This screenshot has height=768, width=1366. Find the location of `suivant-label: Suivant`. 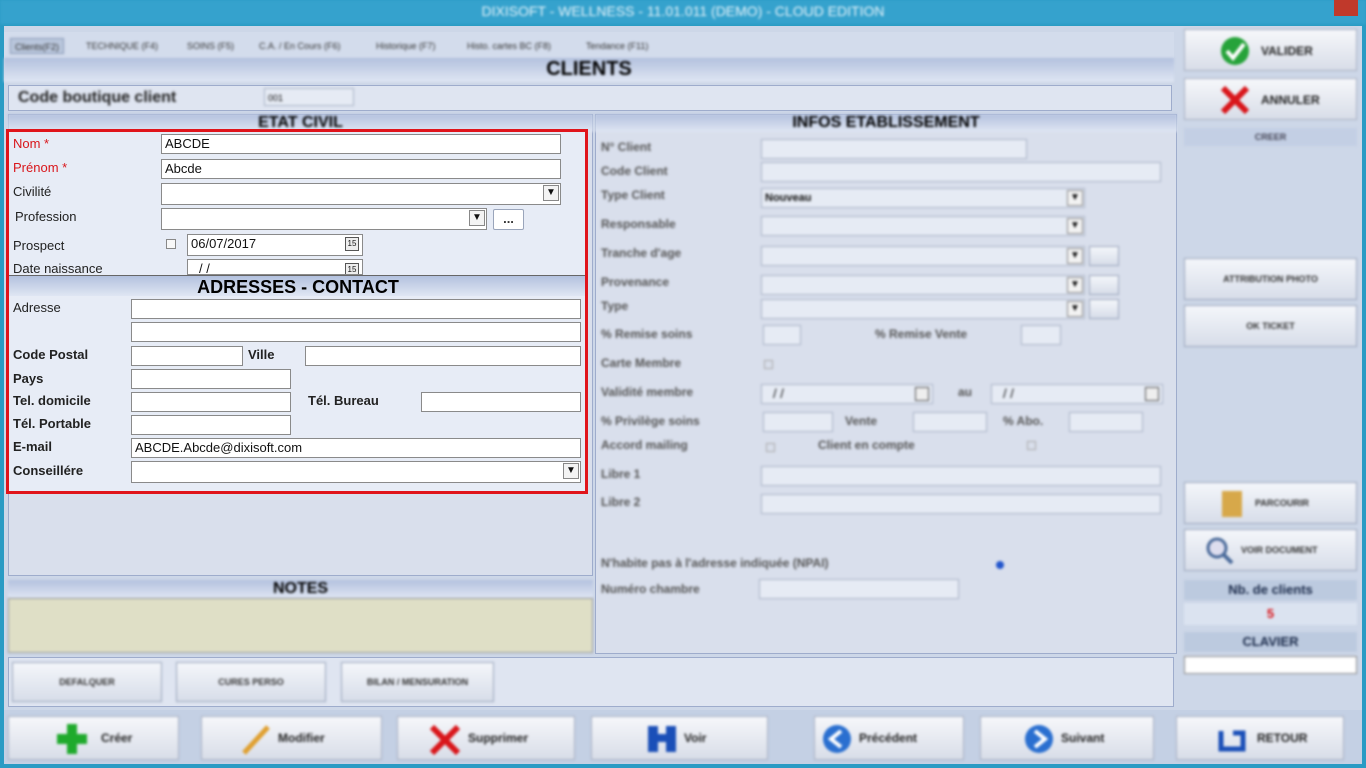

suivant-label: Suivant is located at coordinates (1083, 738).